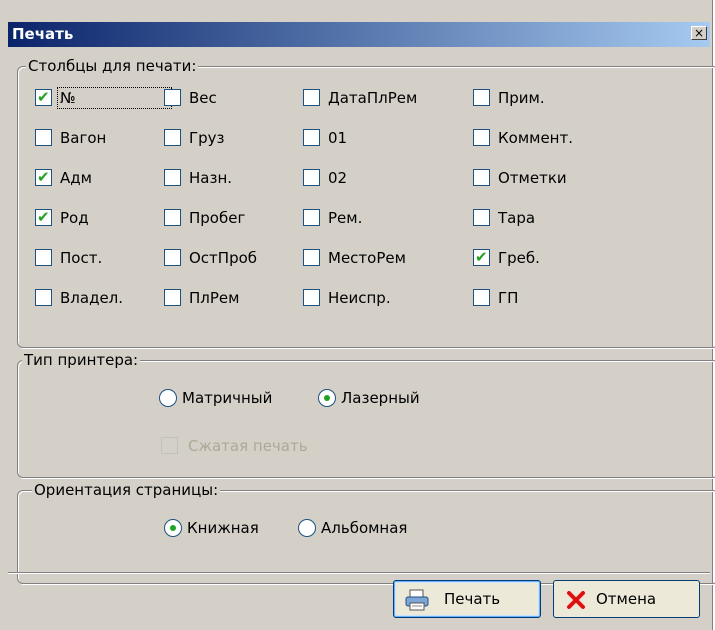 The height and width of the screenshot is (630, 715). Describe the element at coordinates (359, 298) in the screenshot. I see `column-checkbox-label: Неиспр.` at that location.